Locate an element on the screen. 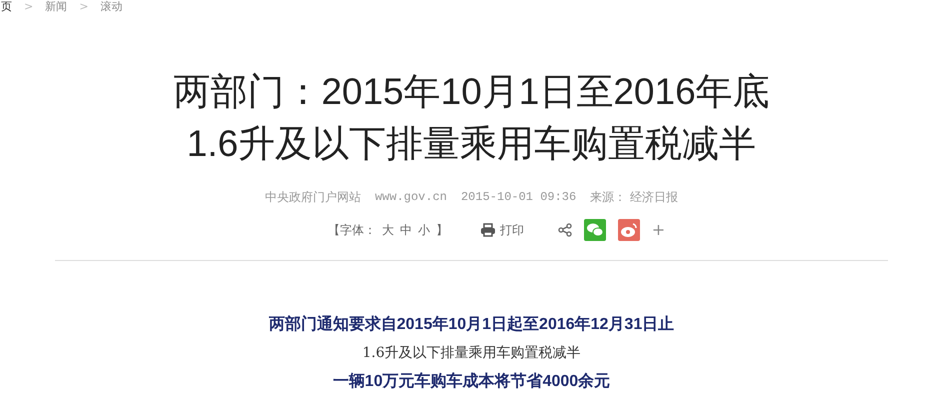 This screenshot has width=943, height=415. eye-logo-icon is located at coordinates (629, 230).